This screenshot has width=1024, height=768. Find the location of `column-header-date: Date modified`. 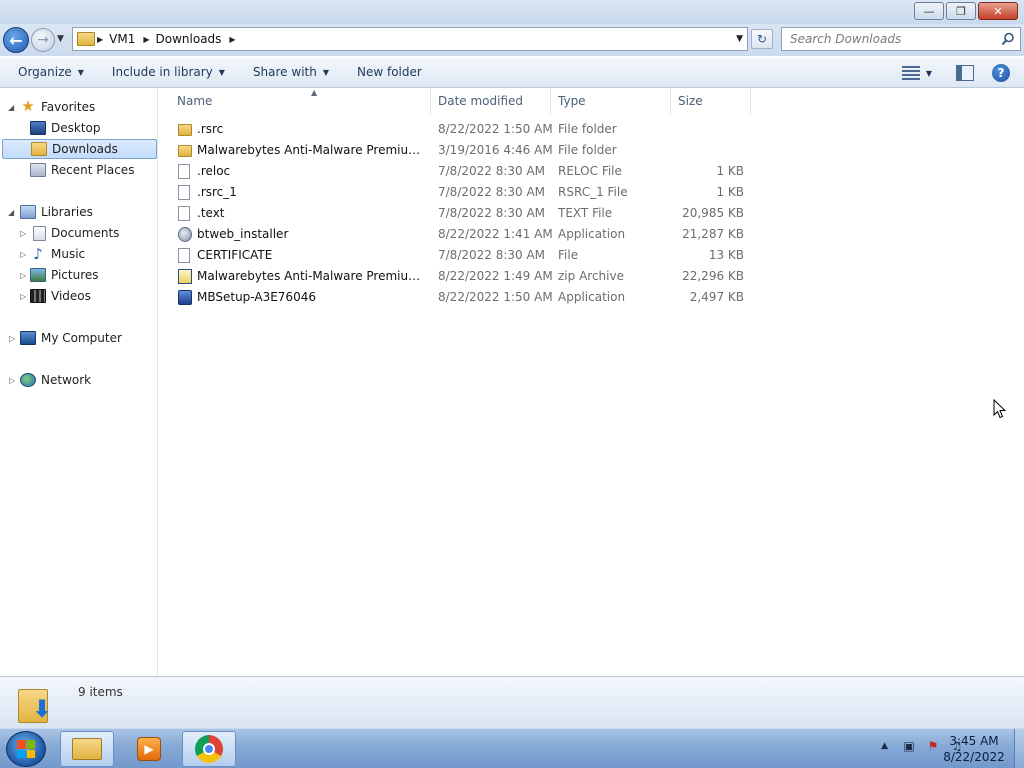

column-header-date: Date modified is located at coordinates (491, 101).